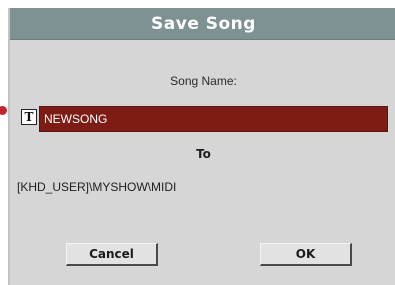 The width and height of the screenshot is (395, 285). What do you see at coordinates (29, 117) in the screenshot?
I see `text-edit-icon: T` at bounding box center [29, 117].